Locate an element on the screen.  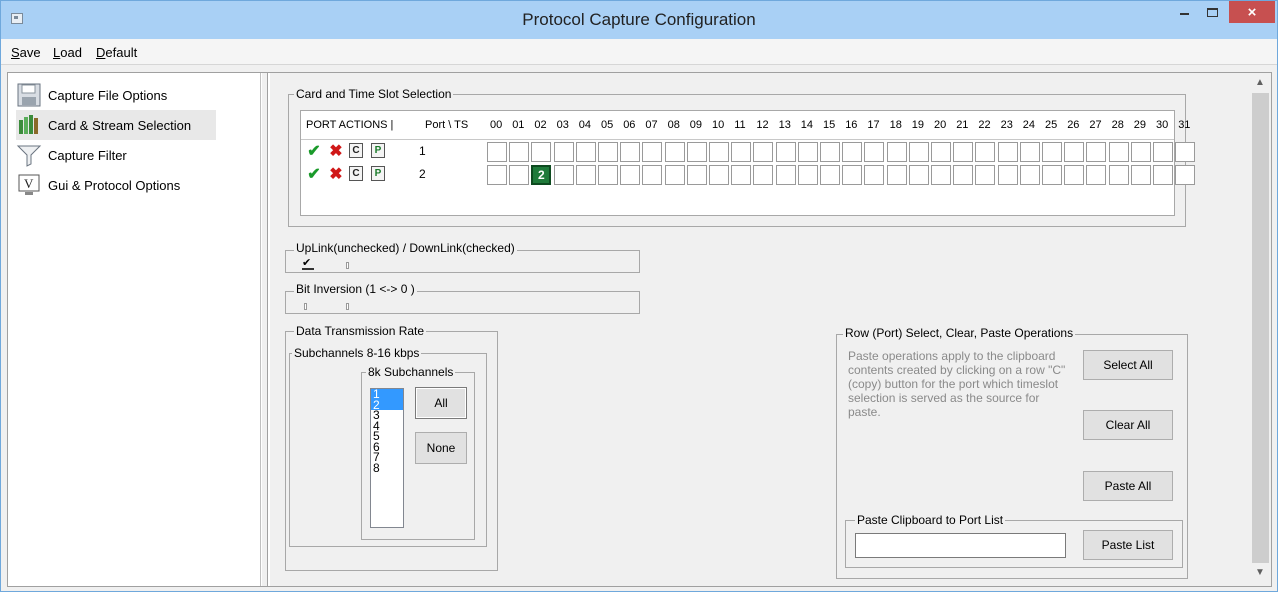
all-button: All is located at coordinates (441, 403).